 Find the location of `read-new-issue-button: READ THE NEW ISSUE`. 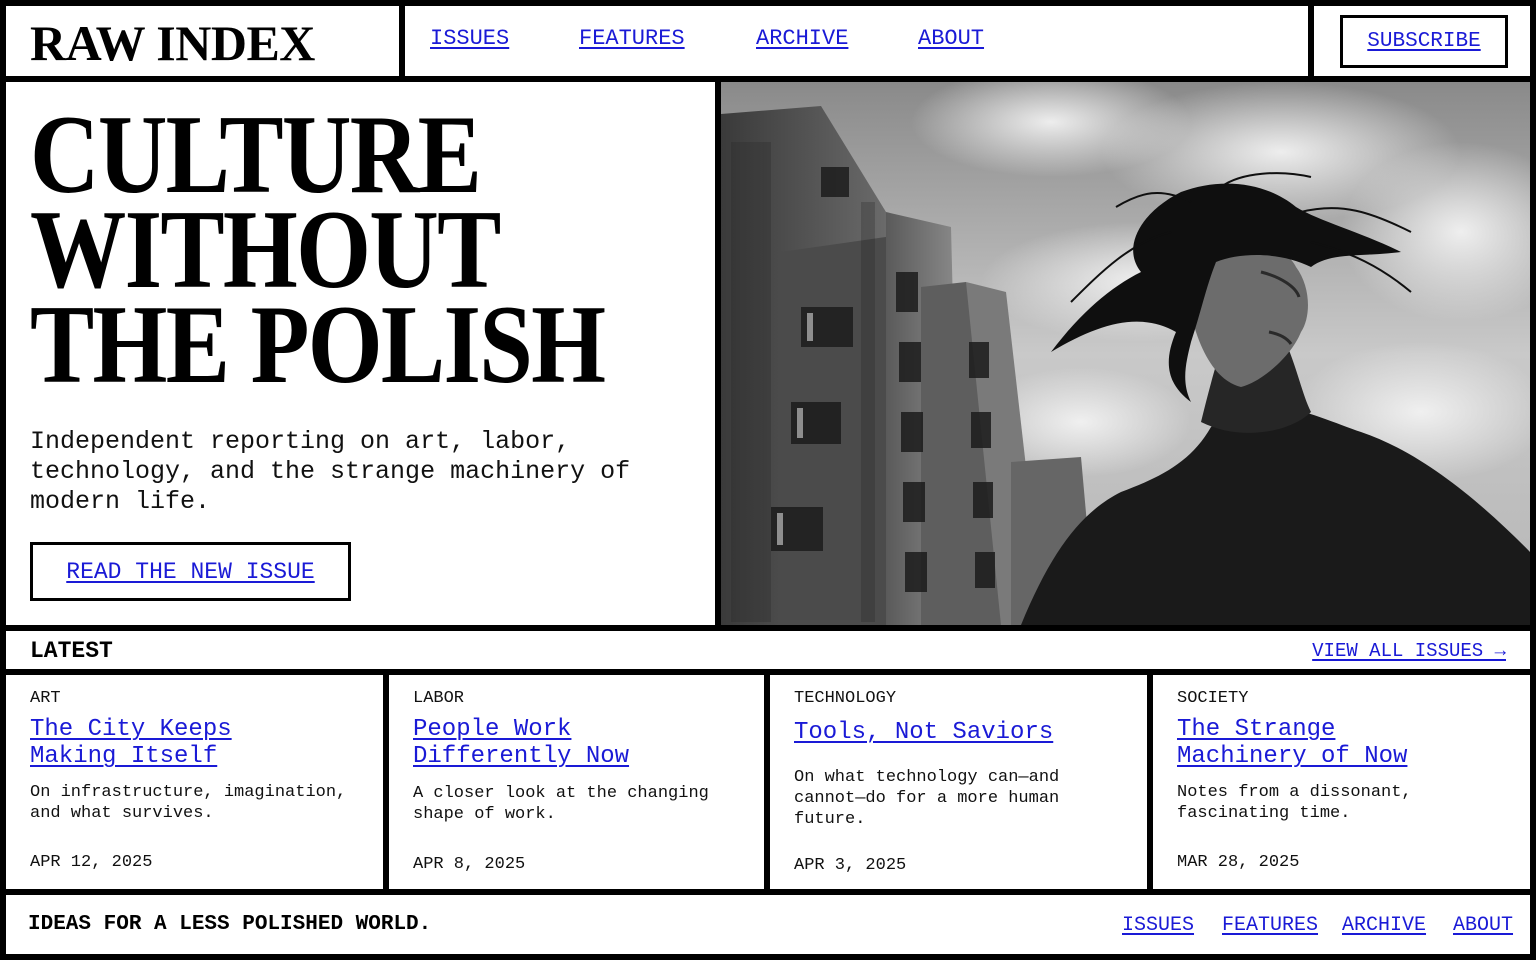

read-new-issue-button: READ THE NEW ISSUE is located at coordinates (190, 571).